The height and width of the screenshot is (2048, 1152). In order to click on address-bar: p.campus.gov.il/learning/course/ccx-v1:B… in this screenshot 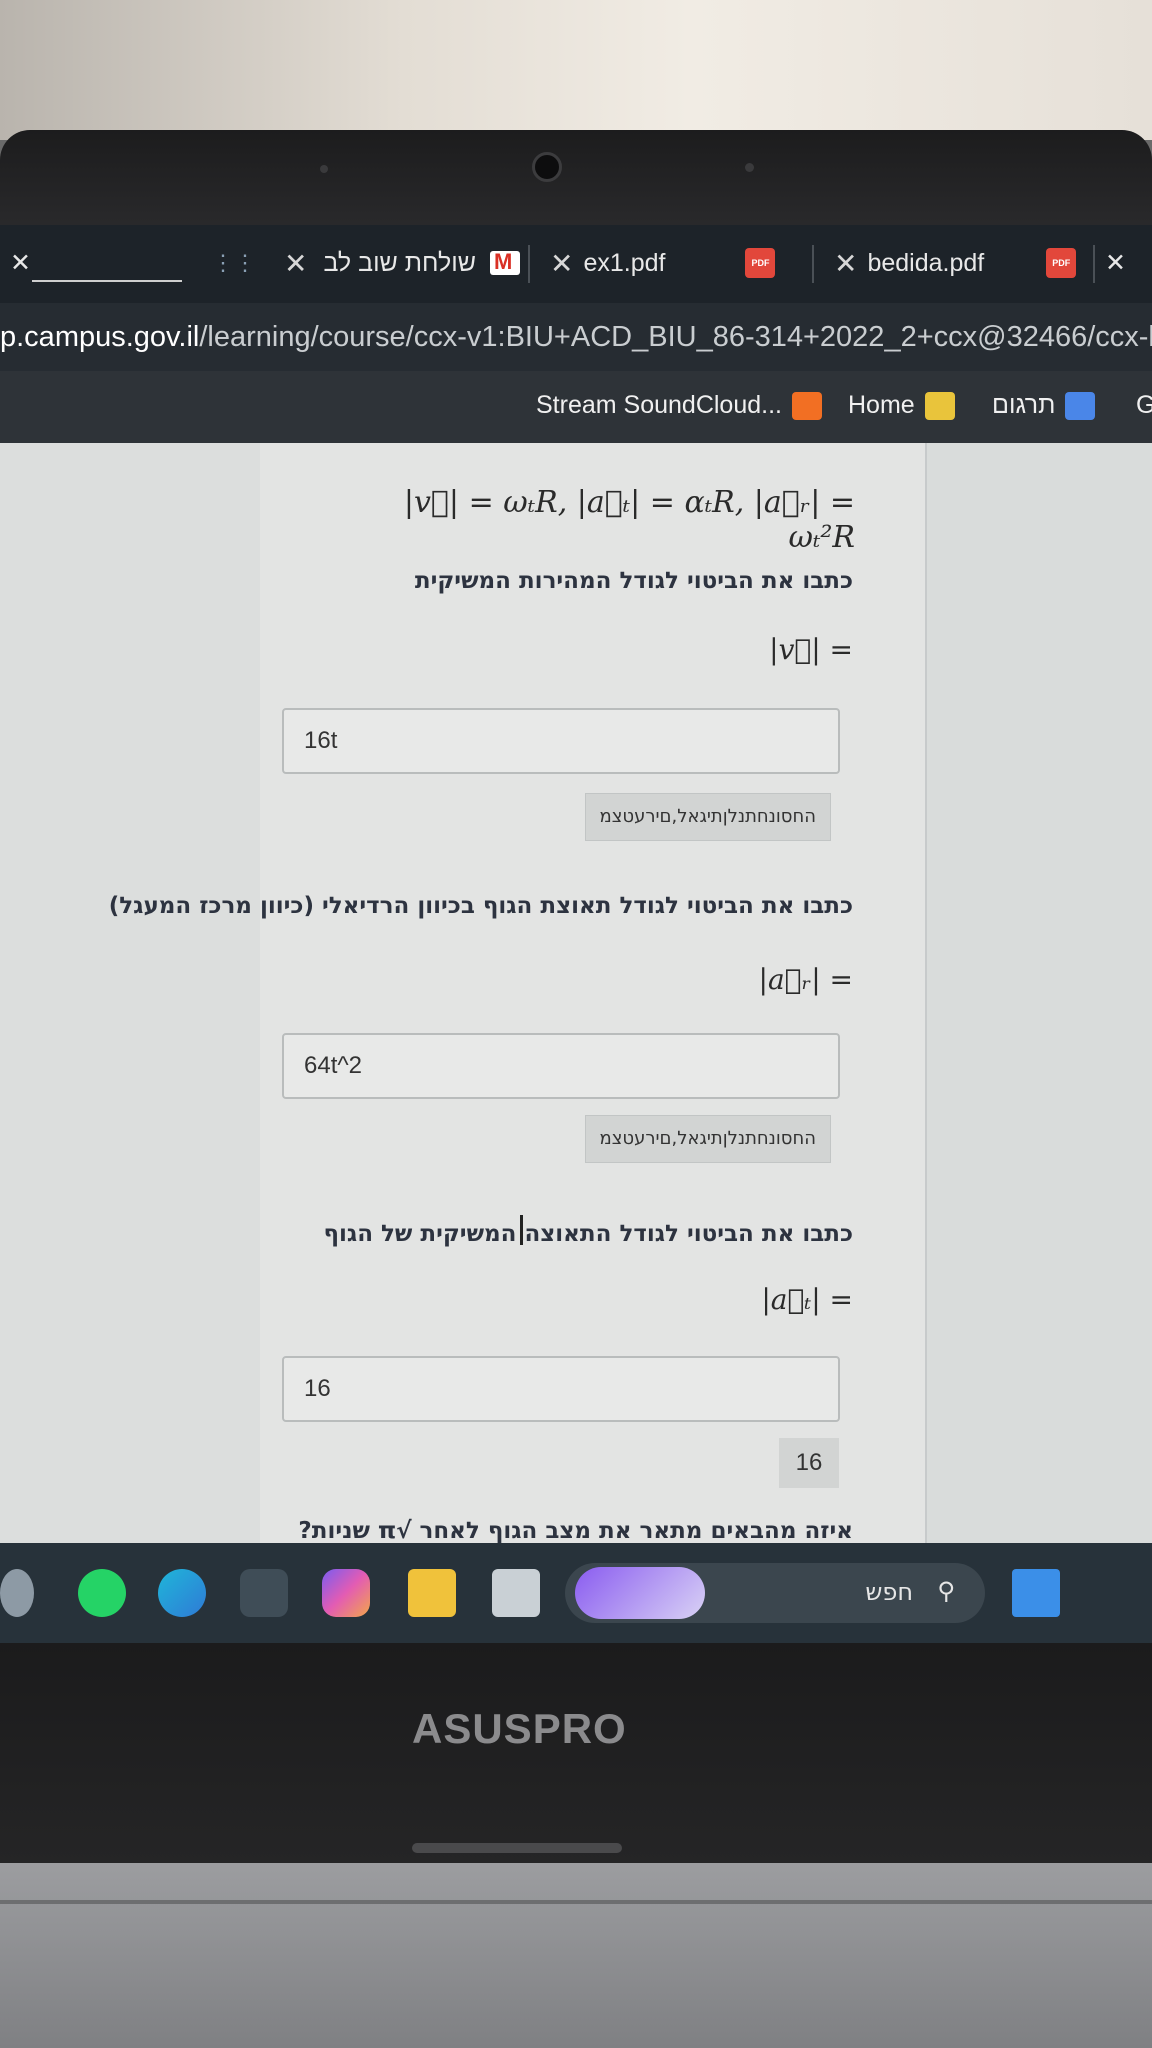, I will do `click(576, 337)`.